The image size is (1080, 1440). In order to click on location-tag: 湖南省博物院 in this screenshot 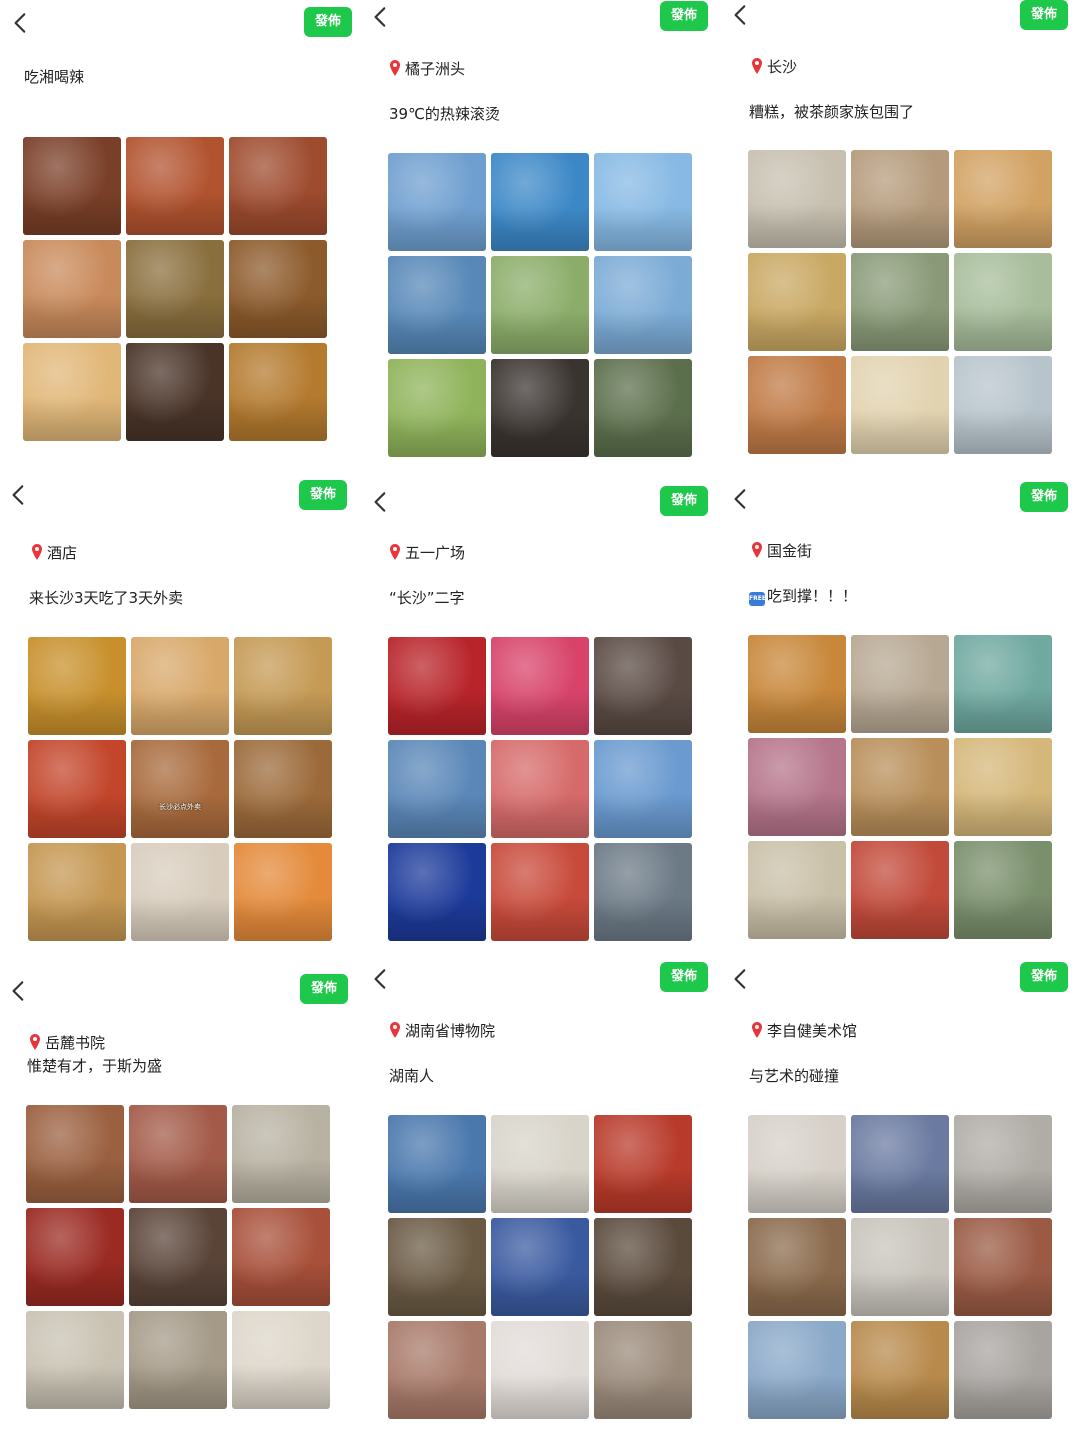, I will do `click(442, 1030)`.